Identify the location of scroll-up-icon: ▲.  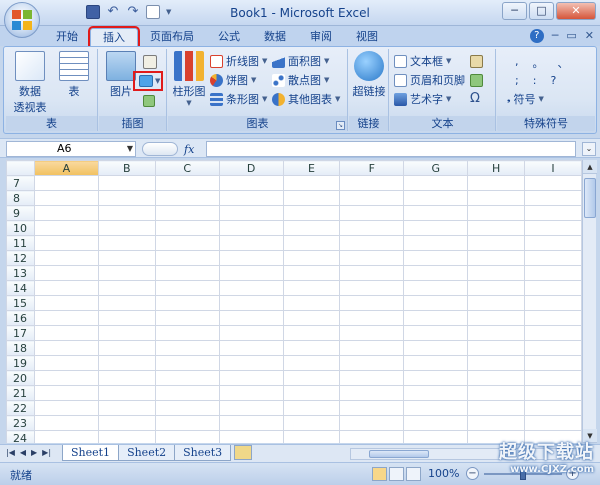
(590, 167).